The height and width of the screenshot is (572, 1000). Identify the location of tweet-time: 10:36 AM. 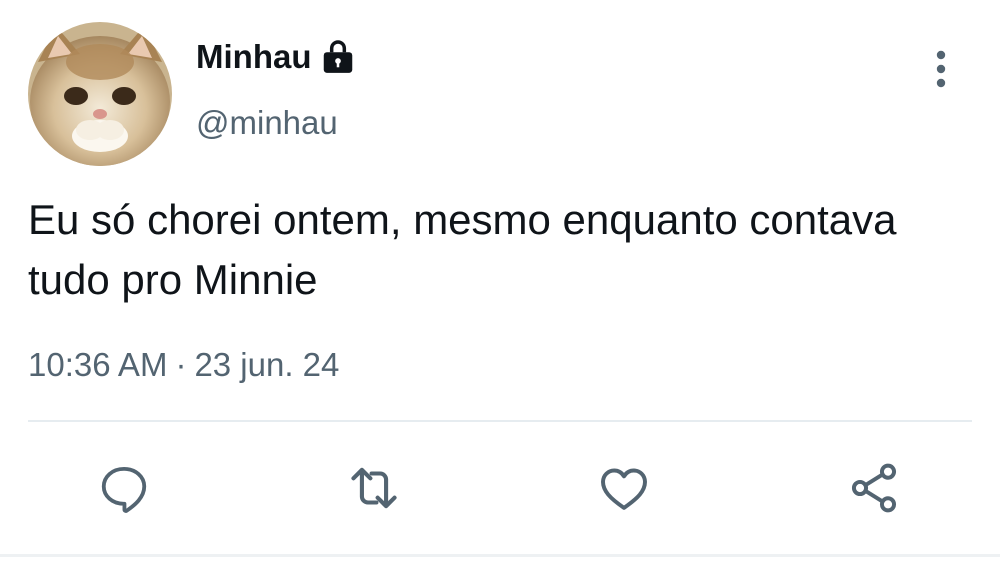
(98, 364).